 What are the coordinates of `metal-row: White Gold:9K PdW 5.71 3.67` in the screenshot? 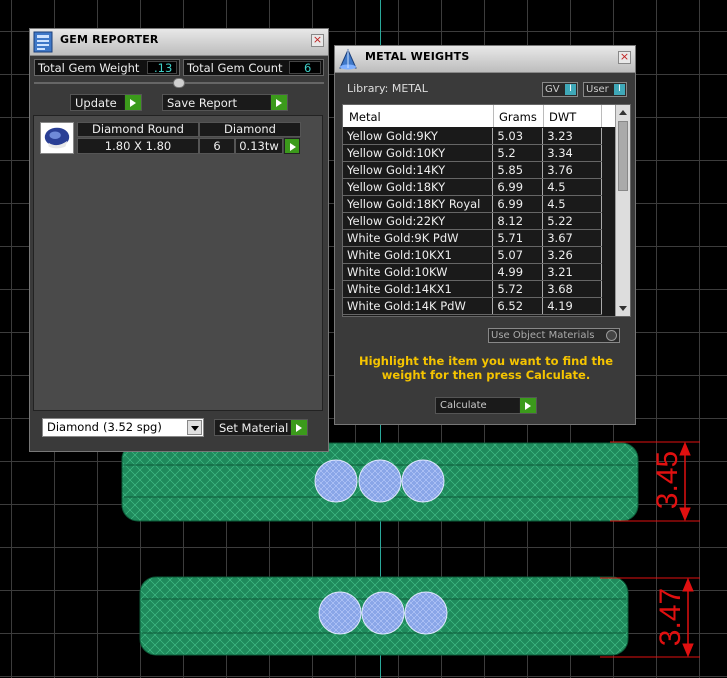 It's located at (472, 238).